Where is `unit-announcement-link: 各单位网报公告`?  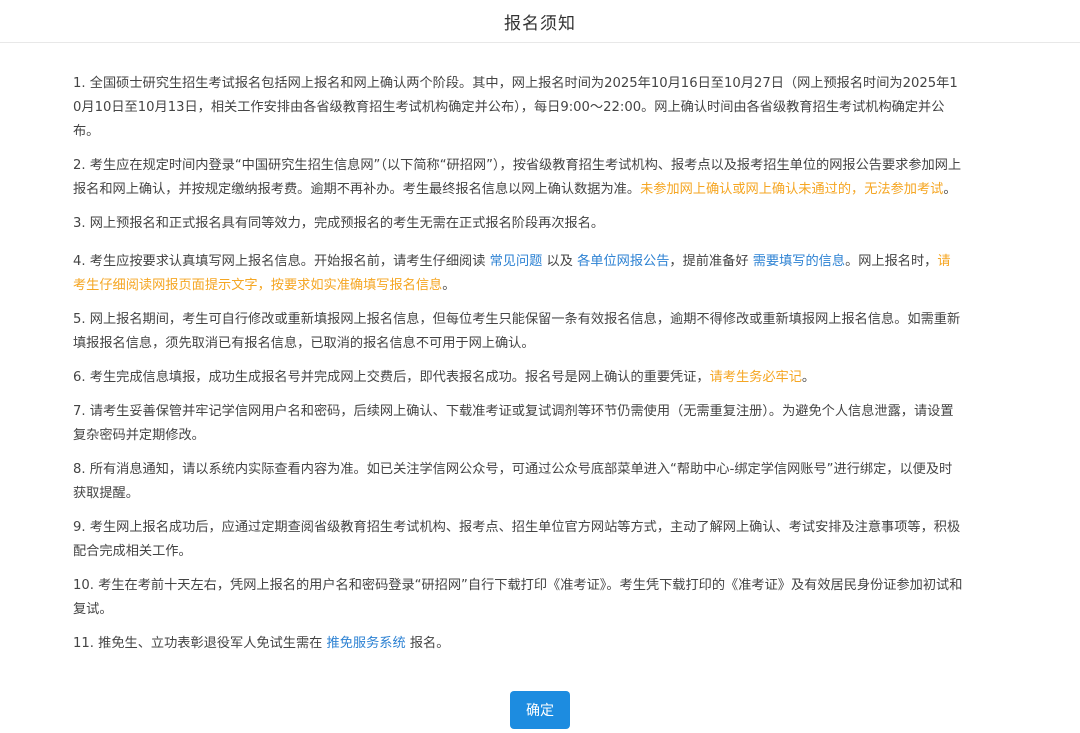 unit-announcement-link: 各单位网报公告 is located at coordinates (623, 261).